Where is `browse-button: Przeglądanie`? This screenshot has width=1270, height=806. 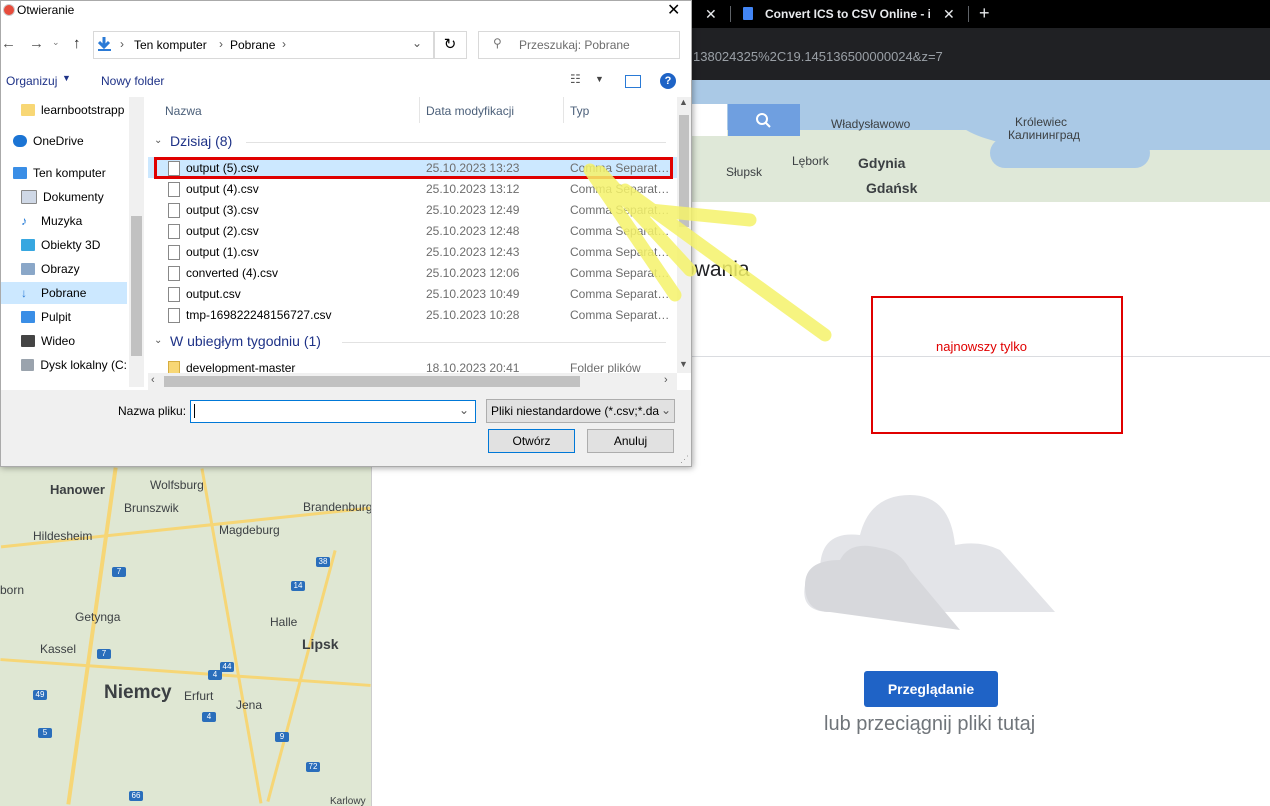
browse-button: Przeglądanie is located at coordinates (931, 689).